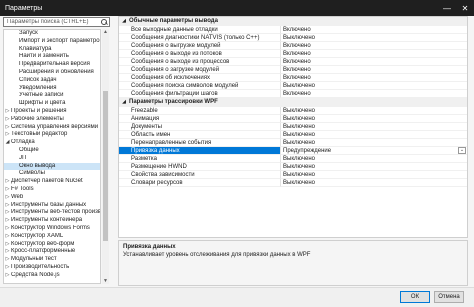 This screenshot has height=307, width=474. What do you see at coordinates (52, 190) in the screenshot?
I see `tree-item: ▷ F# Tools` at bounding box center [52, 190].